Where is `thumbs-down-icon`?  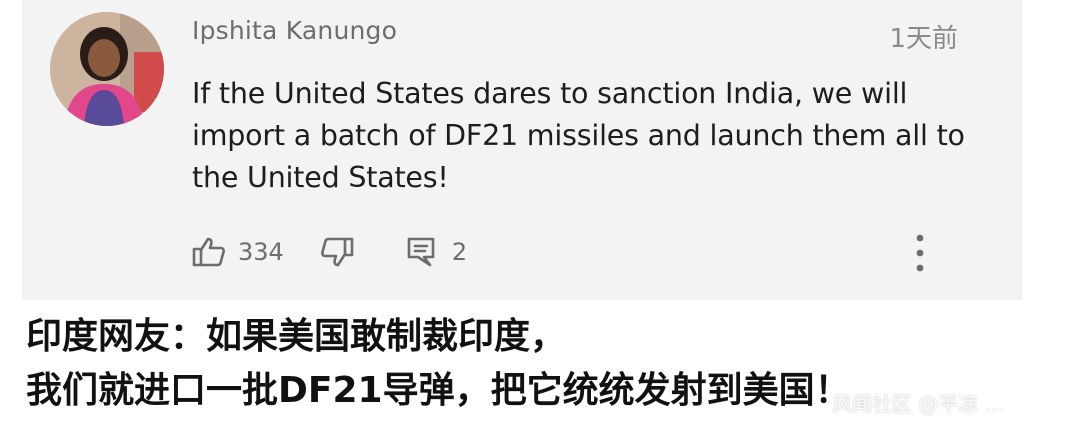
thumbs-down-icon is located at coordinates (337, 252).